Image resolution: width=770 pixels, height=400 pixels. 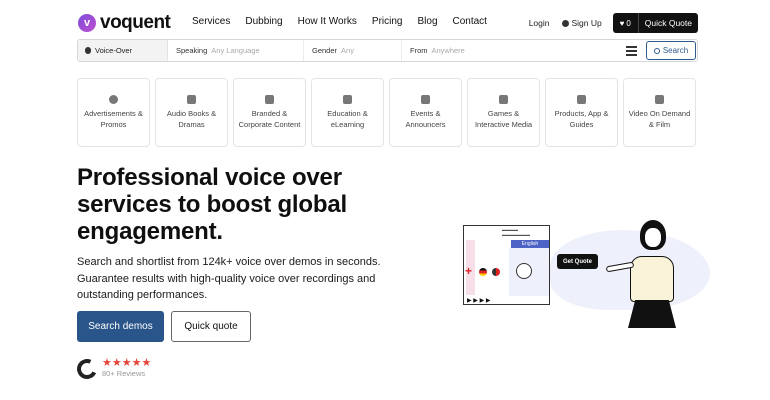 What do you see at coordinates (425, 100) in the screenshot?
I see `announcer-icon` at bounding box center [425, 100].